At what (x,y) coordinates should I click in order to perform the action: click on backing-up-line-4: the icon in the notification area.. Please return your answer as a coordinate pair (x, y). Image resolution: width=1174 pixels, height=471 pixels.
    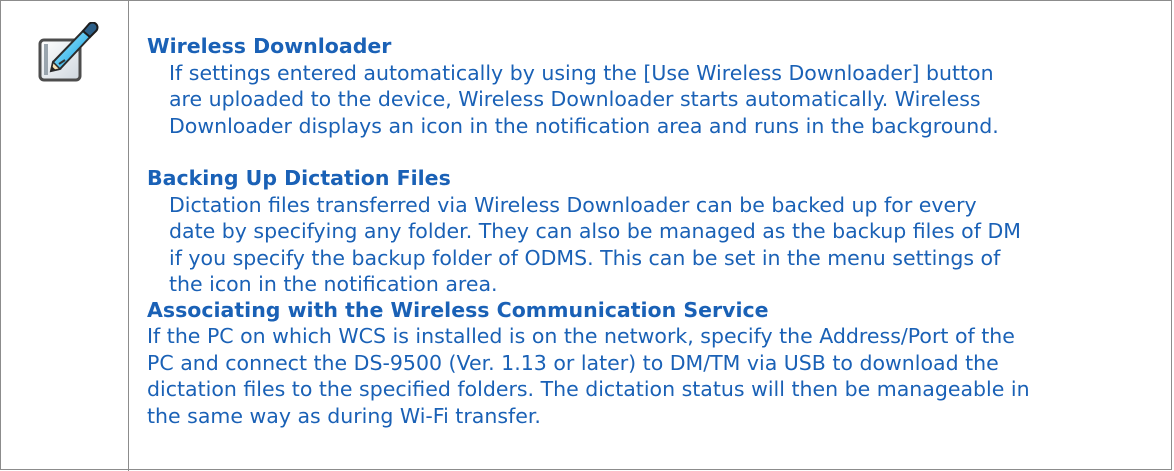
    Looking at the image, I should click on (333, 284).